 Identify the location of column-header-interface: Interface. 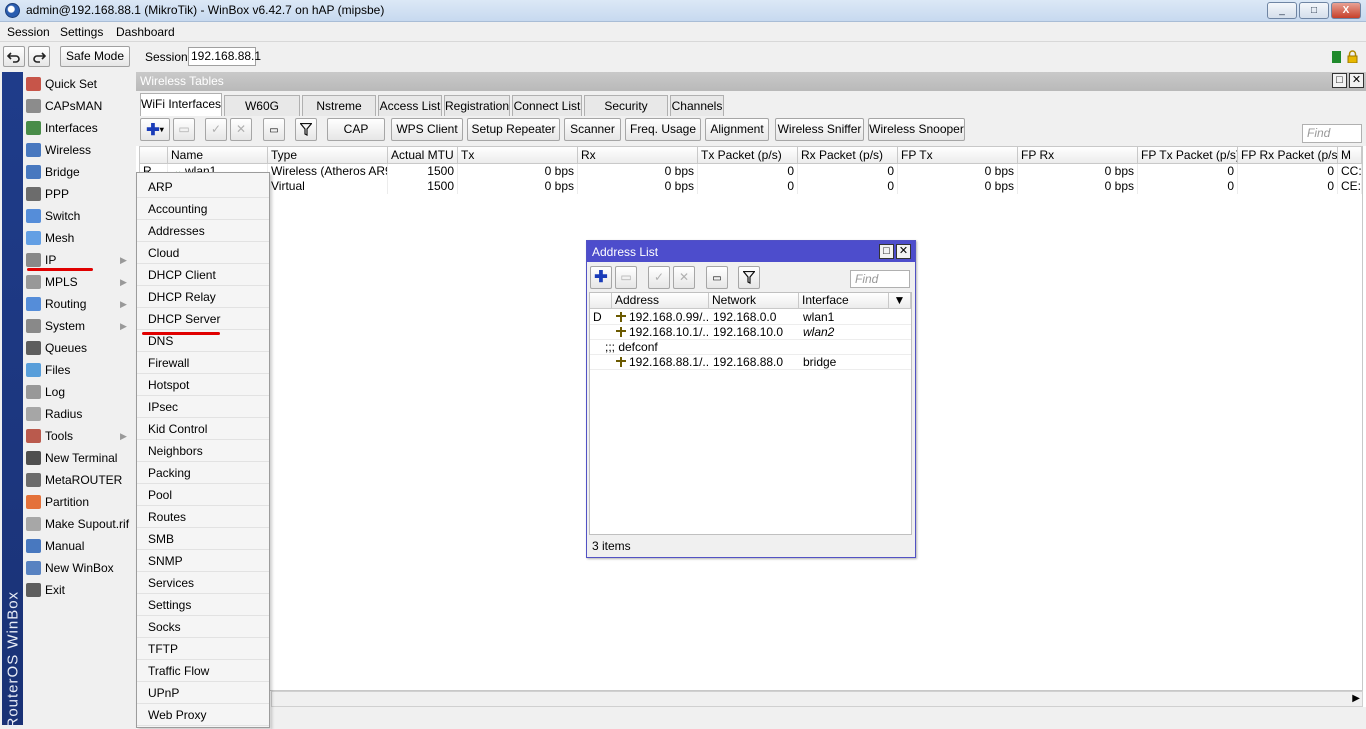
(844, 301).